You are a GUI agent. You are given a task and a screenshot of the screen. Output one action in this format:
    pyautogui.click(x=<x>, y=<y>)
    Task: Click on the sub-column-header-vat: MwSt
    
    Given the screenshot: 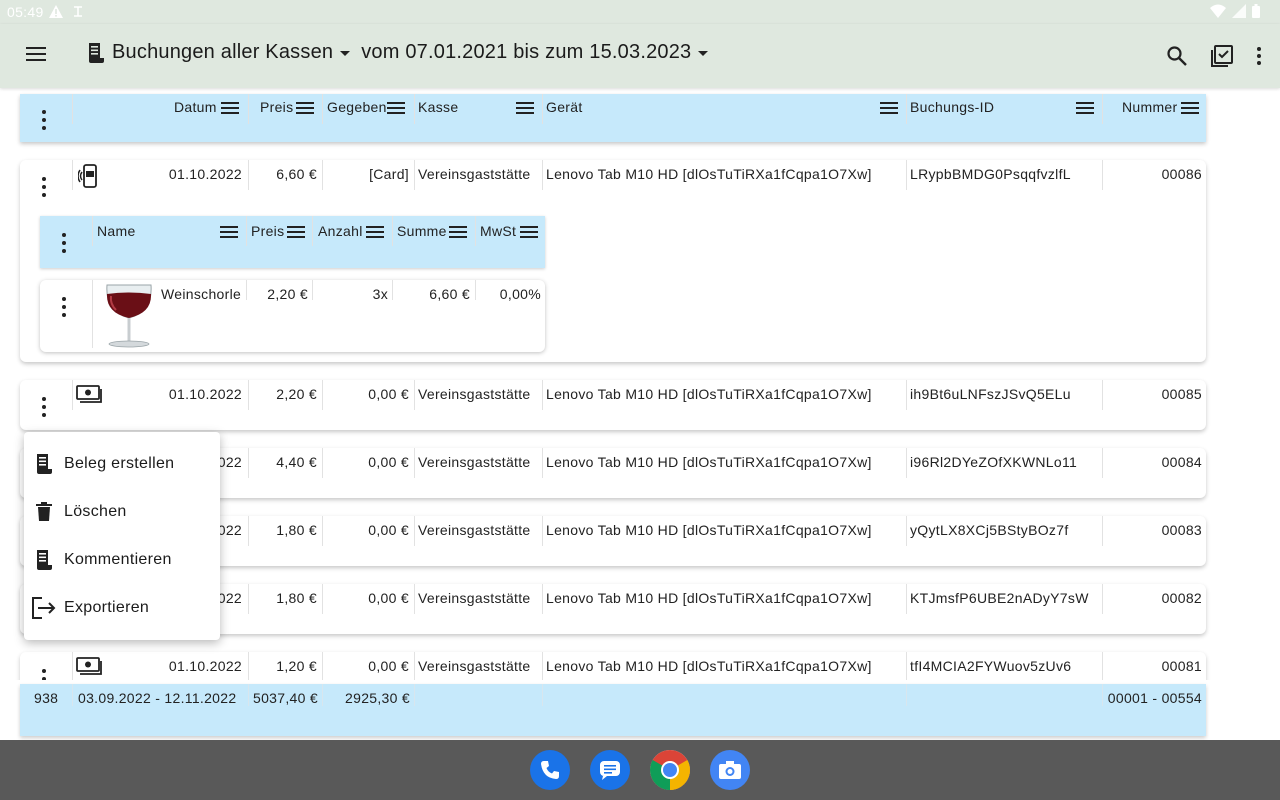 What is the action you would take?
    pyautogui.click(x=498, y=231)
    